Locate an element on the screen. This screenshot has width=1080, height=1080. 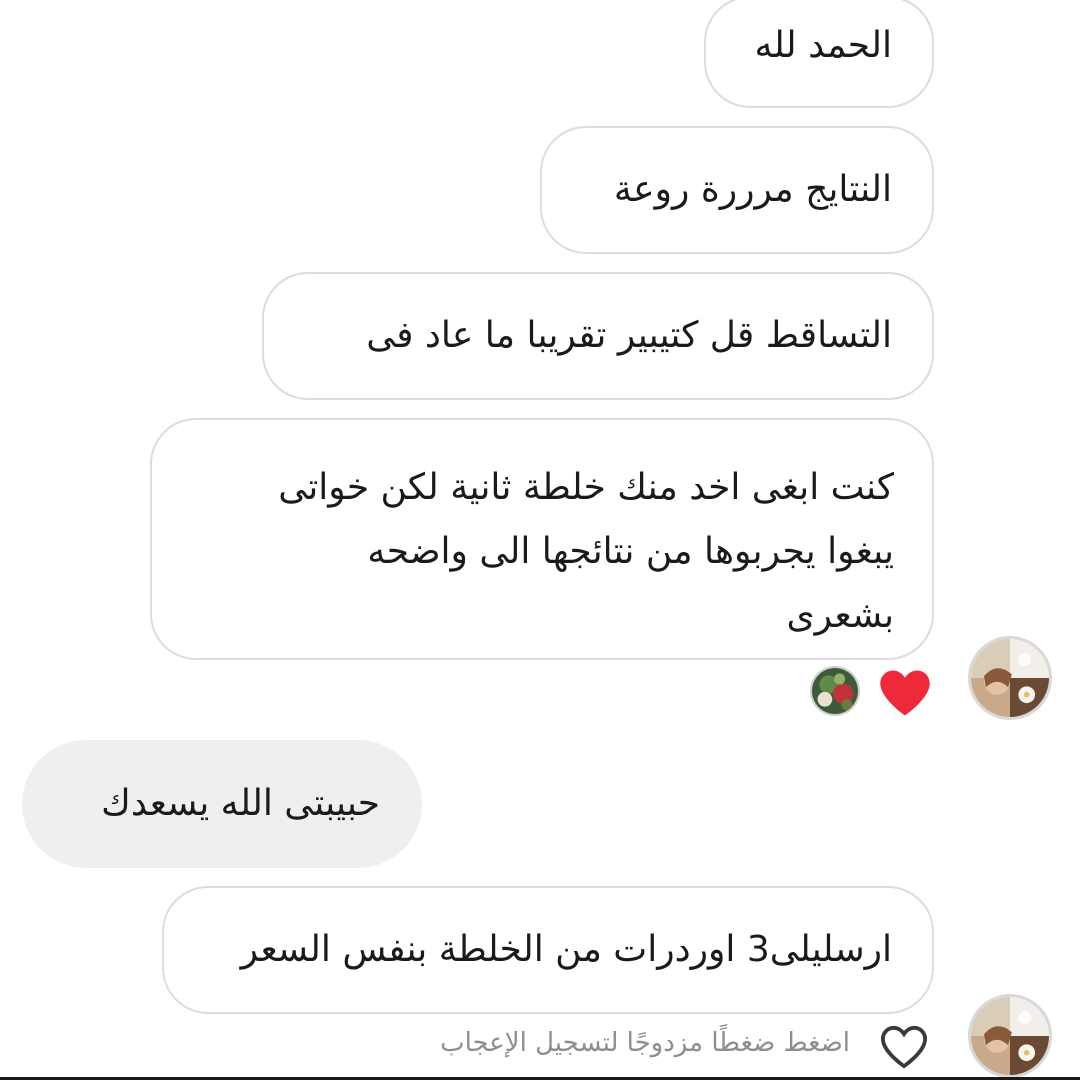
message-bubble-outgoing: حبيبتى الله يسعدك is located at coordinates (222, 804).